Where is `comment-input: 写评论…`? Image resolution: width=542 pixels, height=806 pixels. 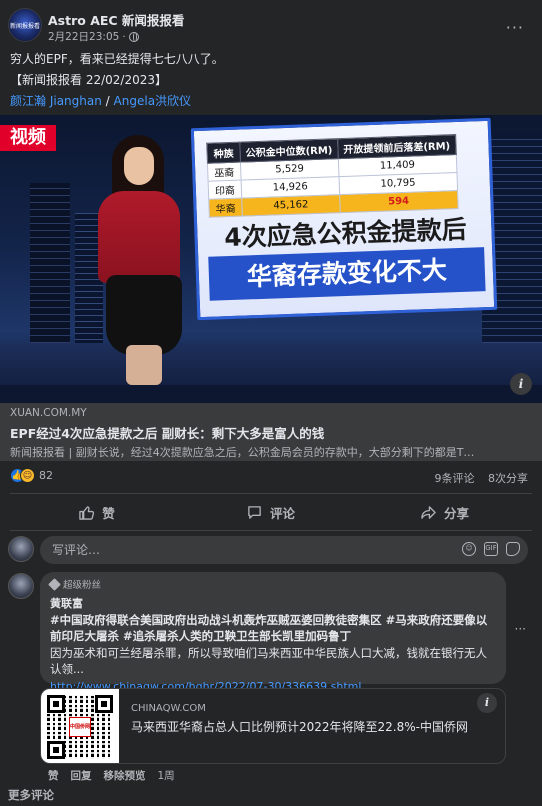 comment-input: 写评论… is located at coordinates (284, 550).